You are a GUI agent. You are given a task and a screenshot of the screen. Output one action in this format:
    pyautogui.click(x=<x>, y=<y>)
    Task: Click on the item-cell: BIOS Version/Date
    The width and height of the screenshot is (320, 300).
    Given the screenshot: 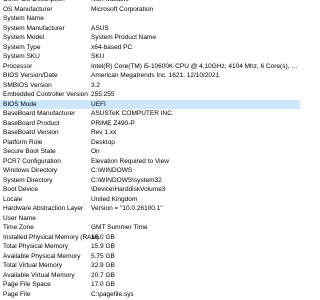 What is the action you would take?
    pyautogui.click(x=30, y=75)
    